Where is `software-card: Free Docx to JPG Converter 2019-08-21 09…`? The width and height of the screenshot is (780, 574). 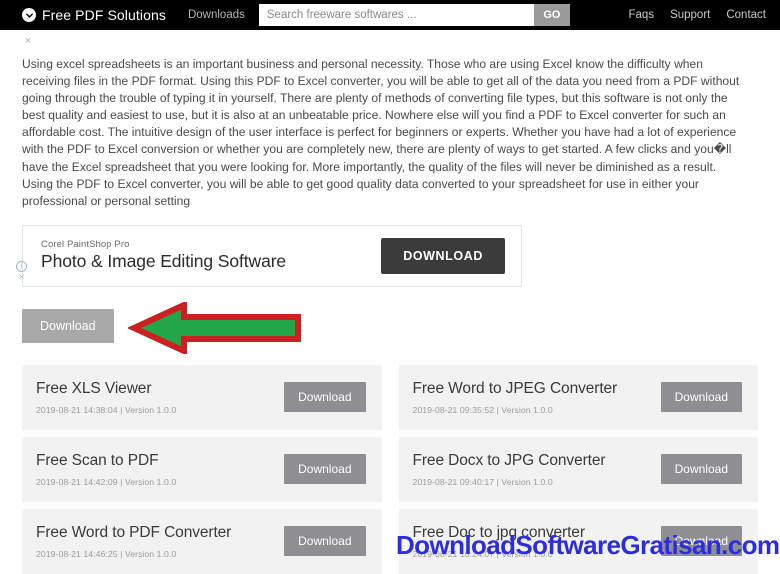
software-card: Free Docx to JPG Converter 2019-08-21 09… is located at coordinates (578, 469).